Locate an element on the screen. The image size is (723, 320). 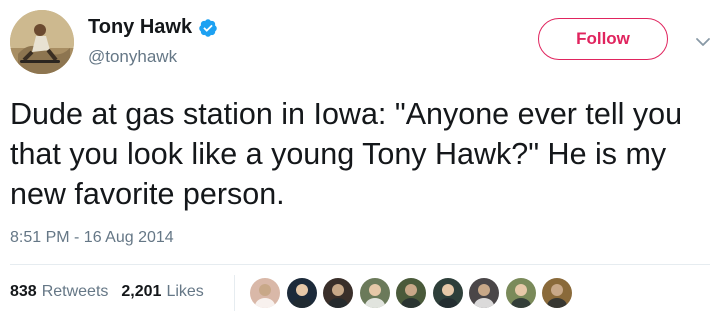
retweets-count: 838 is located at coordinates (23, 292).